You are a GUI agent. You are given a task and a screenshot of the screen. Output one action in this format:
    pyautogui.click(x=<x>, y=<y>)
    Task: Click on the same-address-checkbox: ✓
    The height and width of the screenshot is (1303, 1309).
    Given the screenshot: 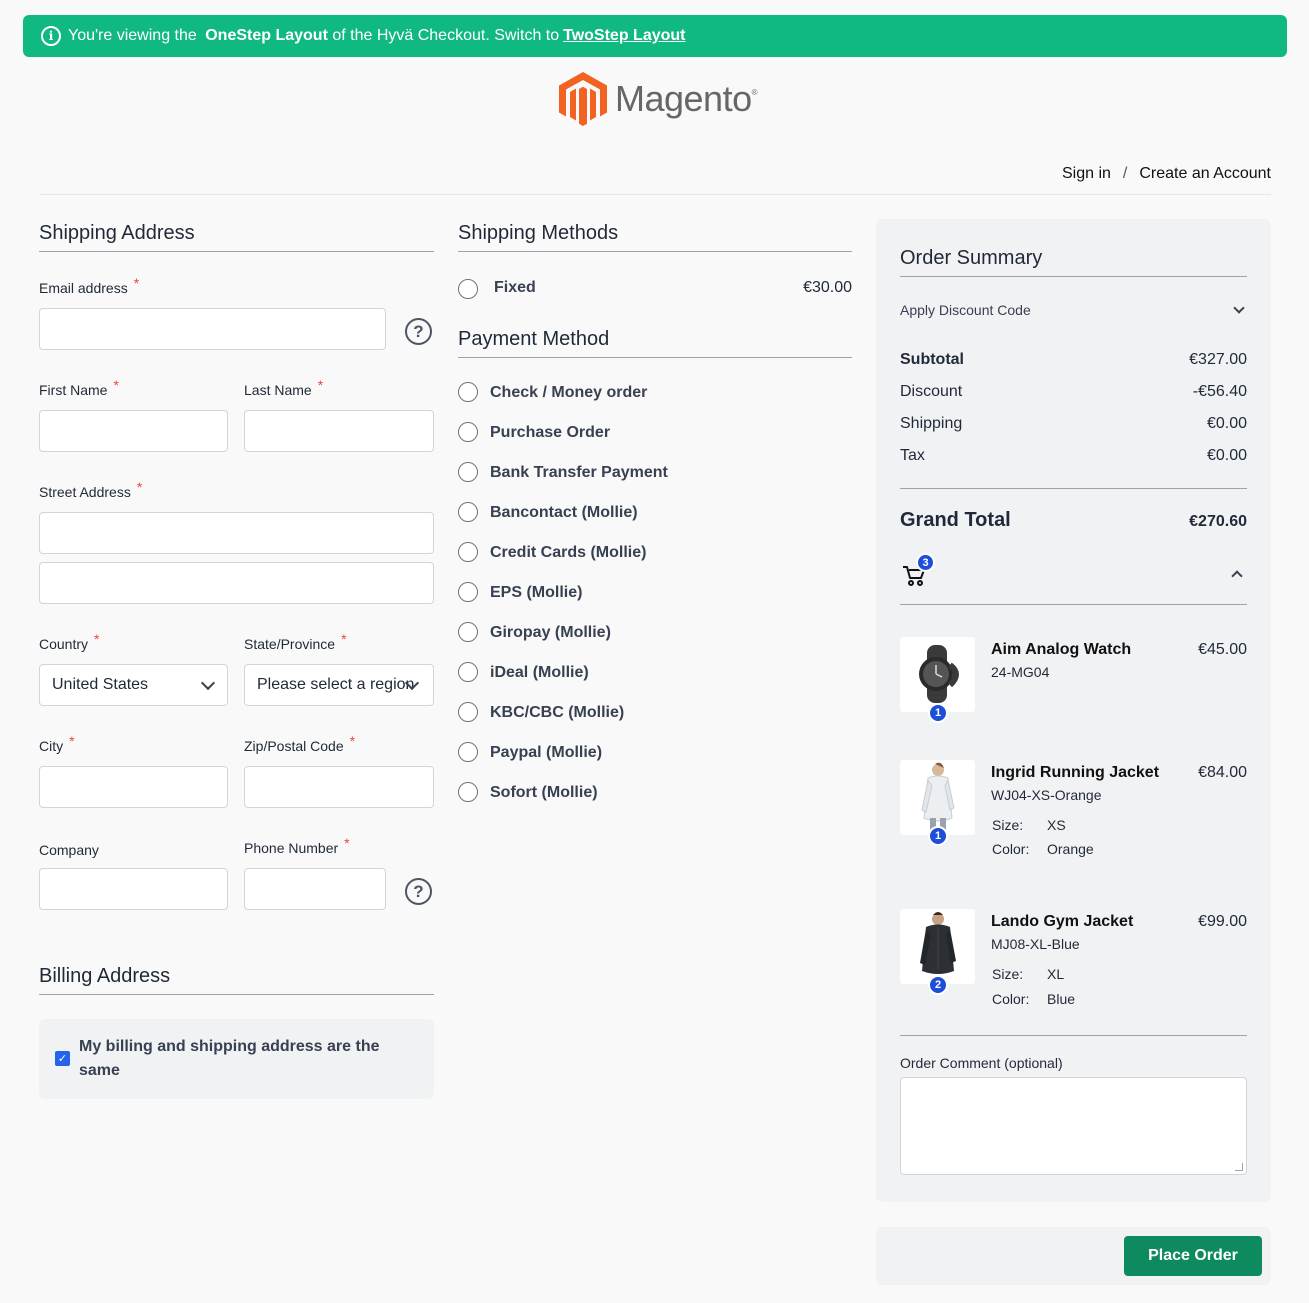 What is the action you would take?
    pyautogui.click(x=62, y=1058)
    